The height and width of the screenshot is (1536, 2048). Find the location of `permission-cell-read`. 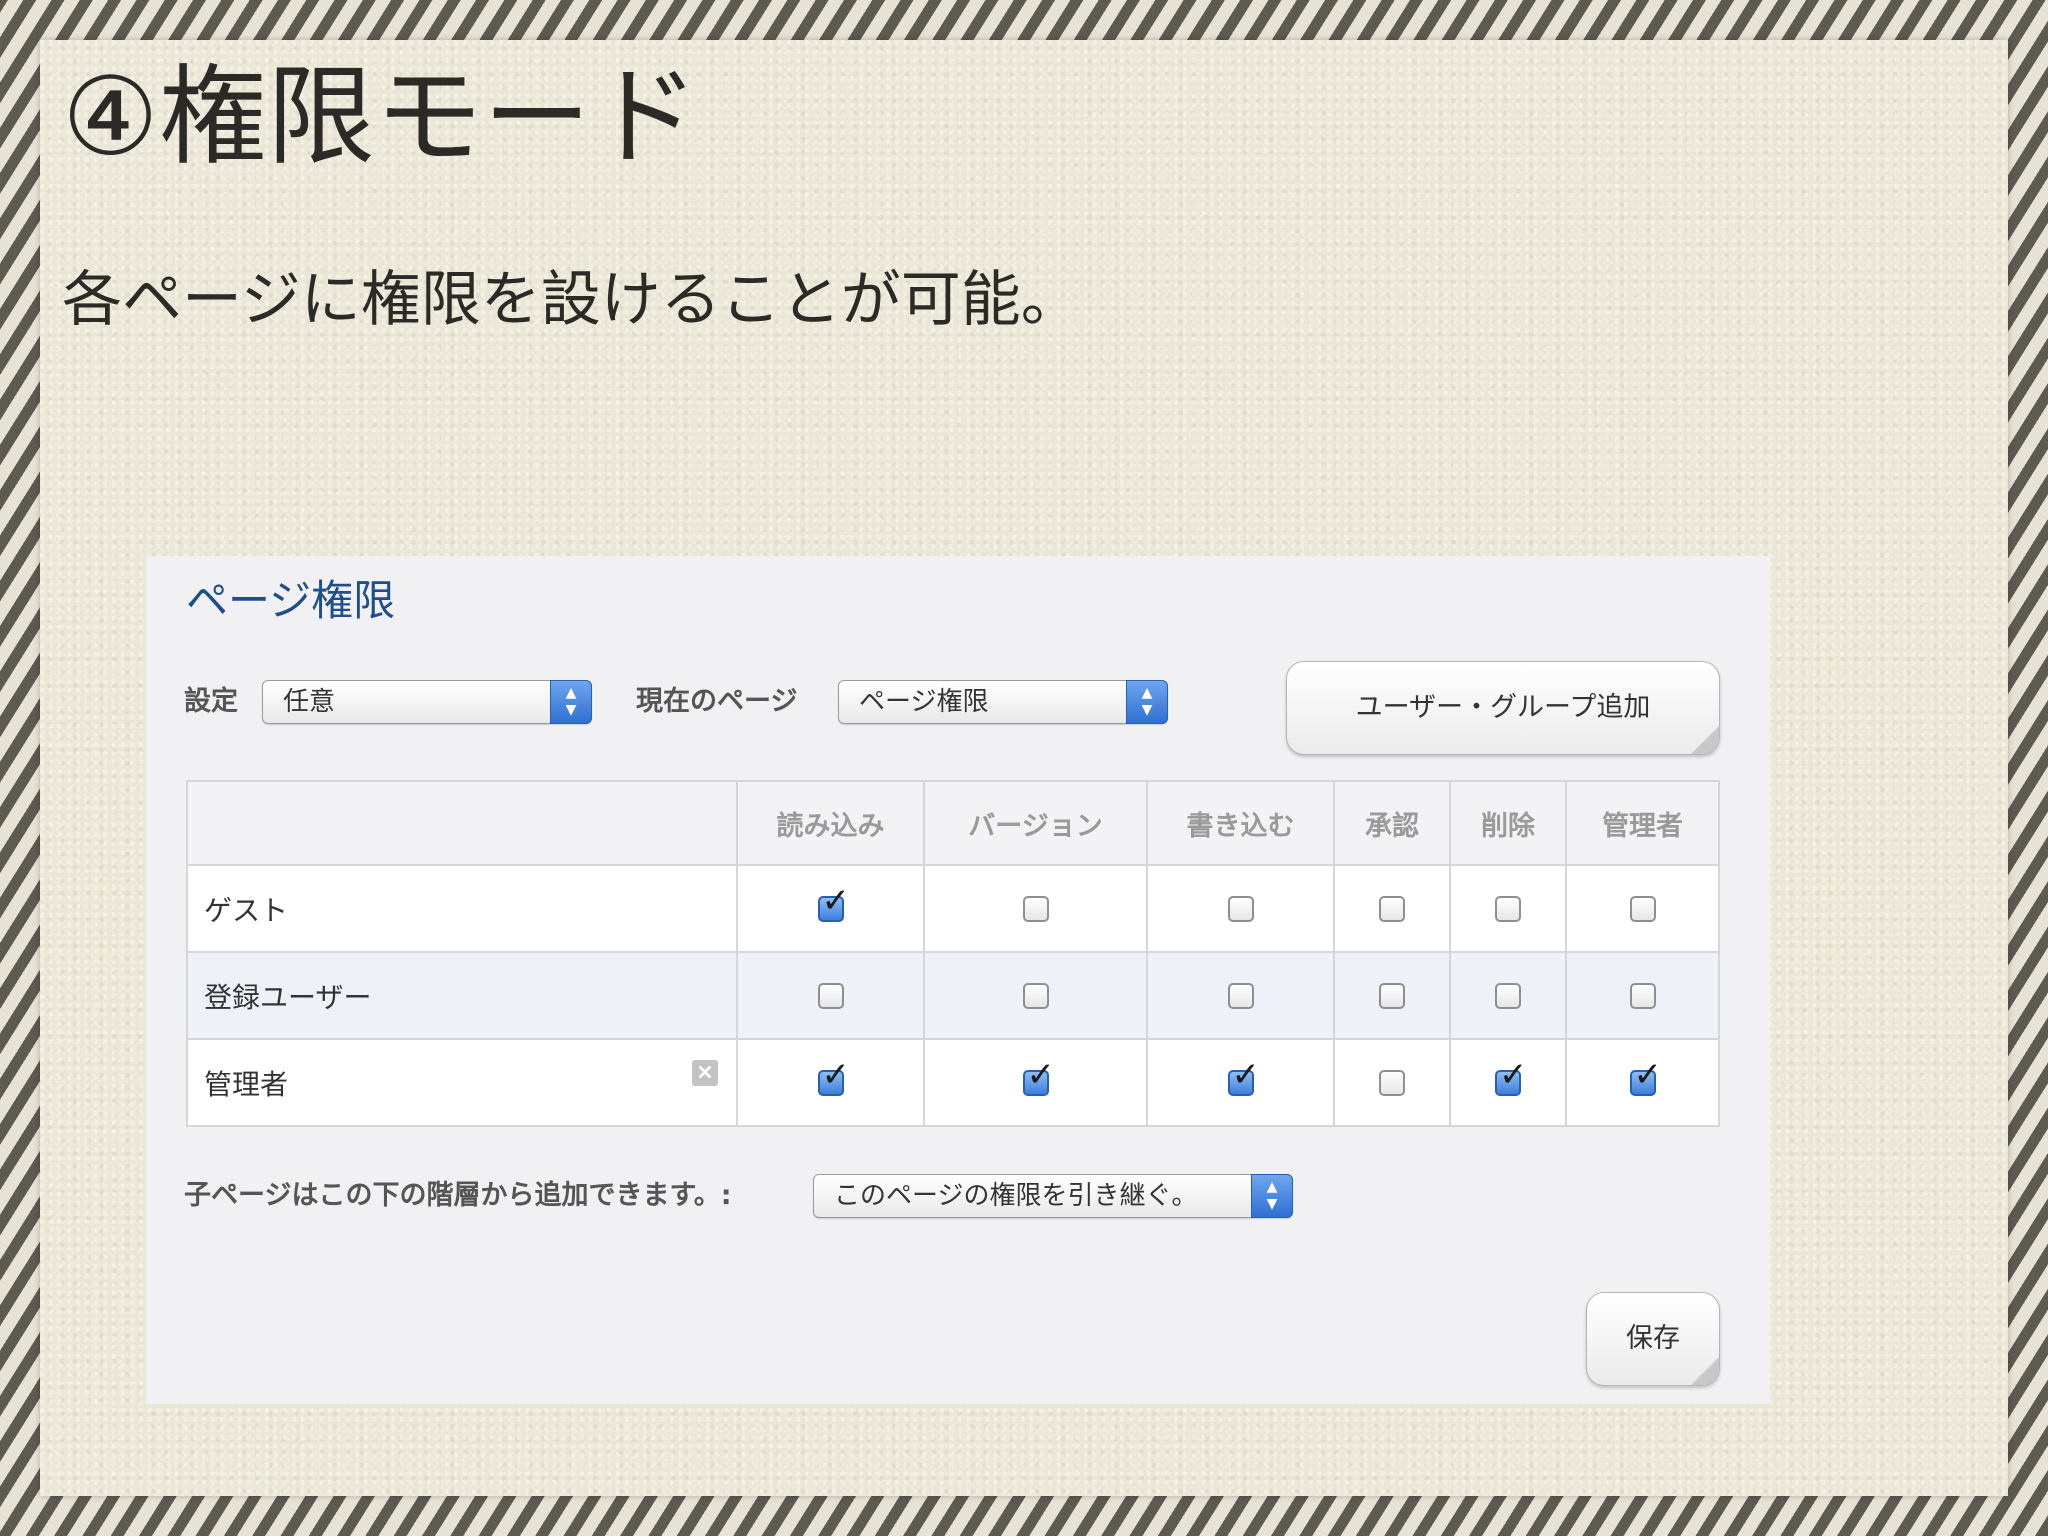

permission-cell-read is located at coordinates (830, 995).